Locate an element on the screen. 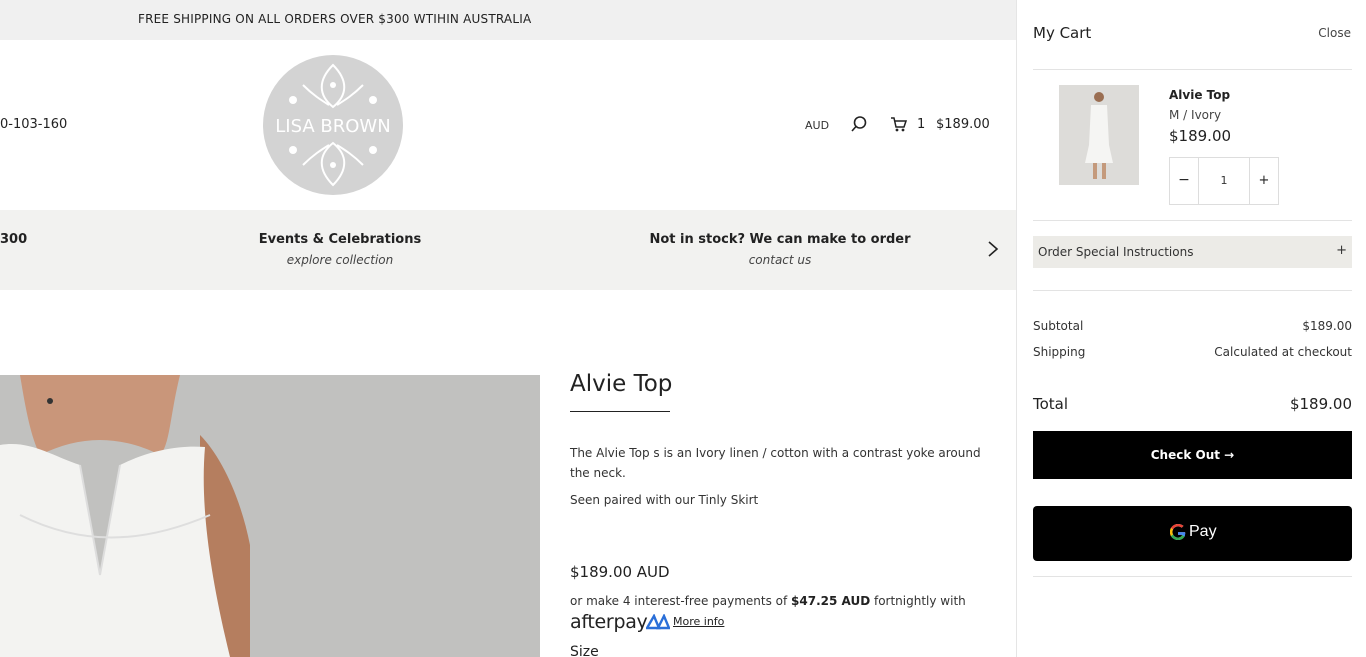 This screenshot has height=657, width=1366. afterpay-suffix: fortnightly with is located at coordinates (918, 601).